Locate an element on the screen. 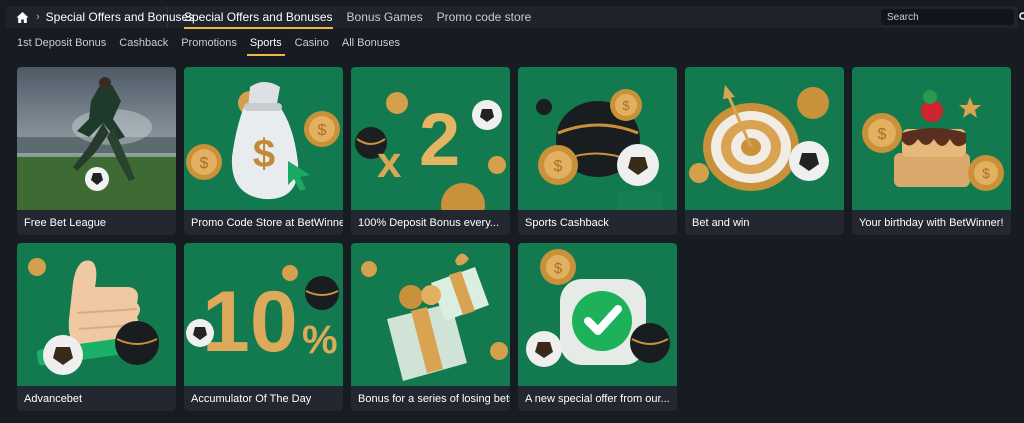 The image size is (1024, 423). offer-card-title: Free Bet League is located at coordinates (65, 222).